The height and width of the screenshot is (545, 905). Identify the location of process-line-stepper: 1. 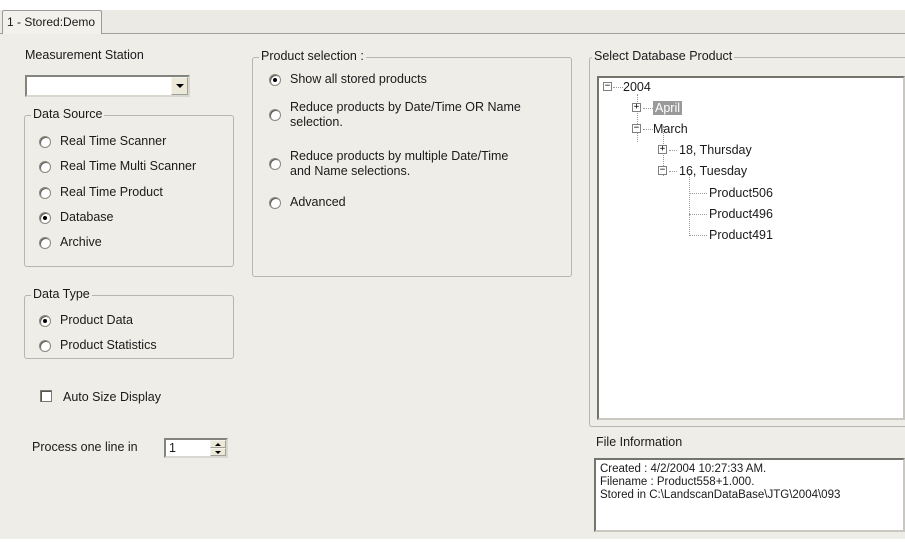
(196, 448).